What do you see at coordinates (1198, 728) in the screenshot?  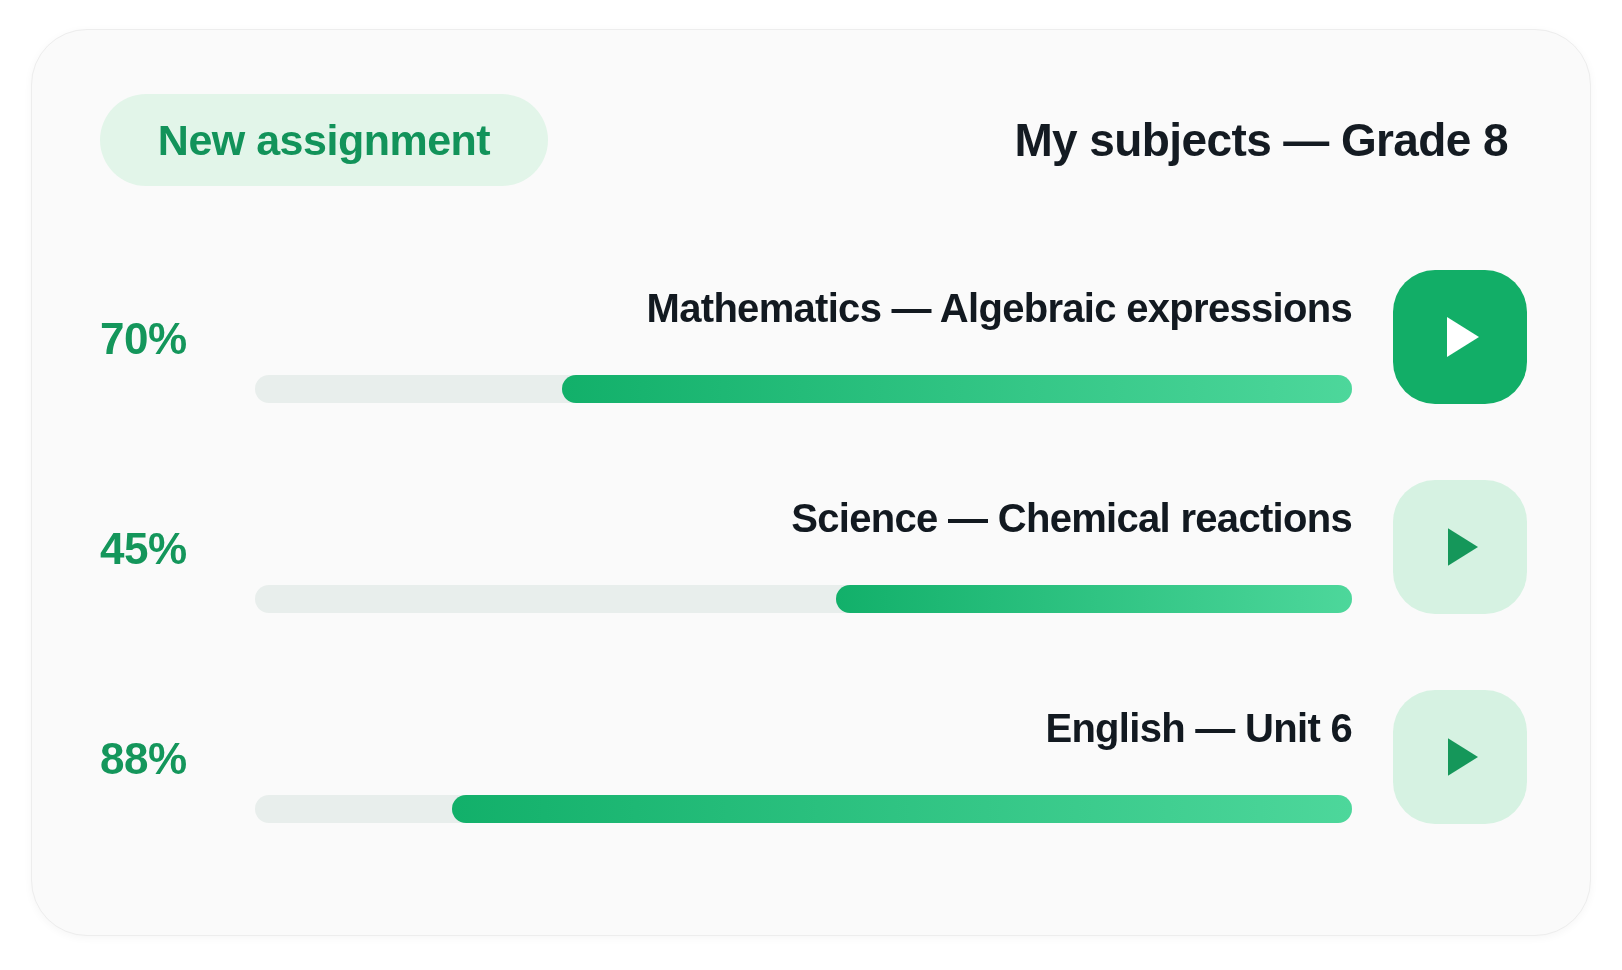 I see `subject-title: English — Unit 6` at bounding box center [1198, 728].